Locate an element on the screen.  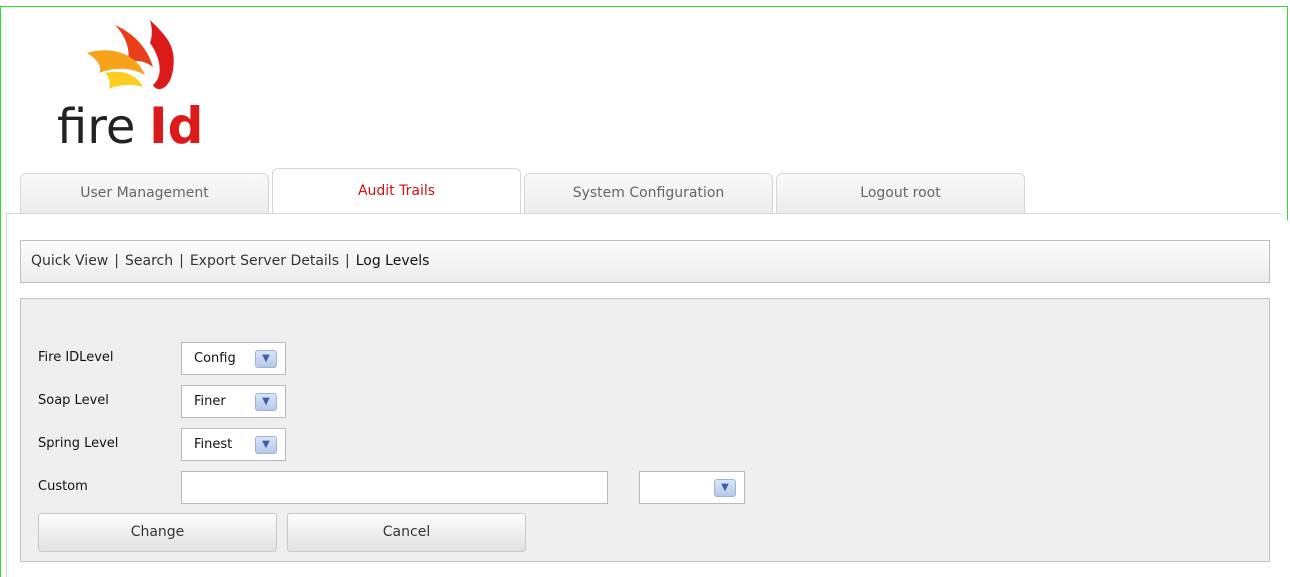
subnav-export-server-details: Export Server Details is located at coordinates (264, 261).